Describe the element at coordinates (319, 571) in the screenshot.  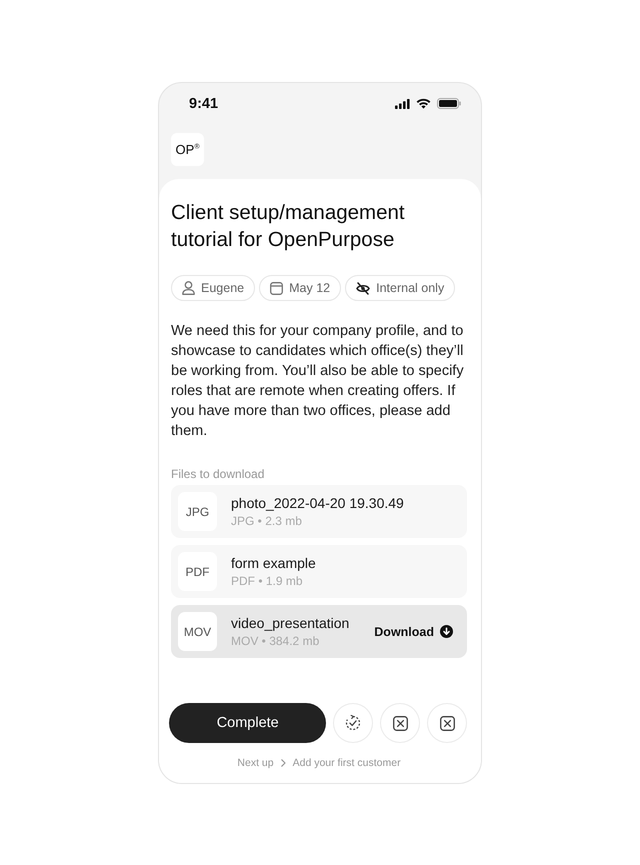
I see `file-row: PDF form example PDF • 1.9 mb` at that location.